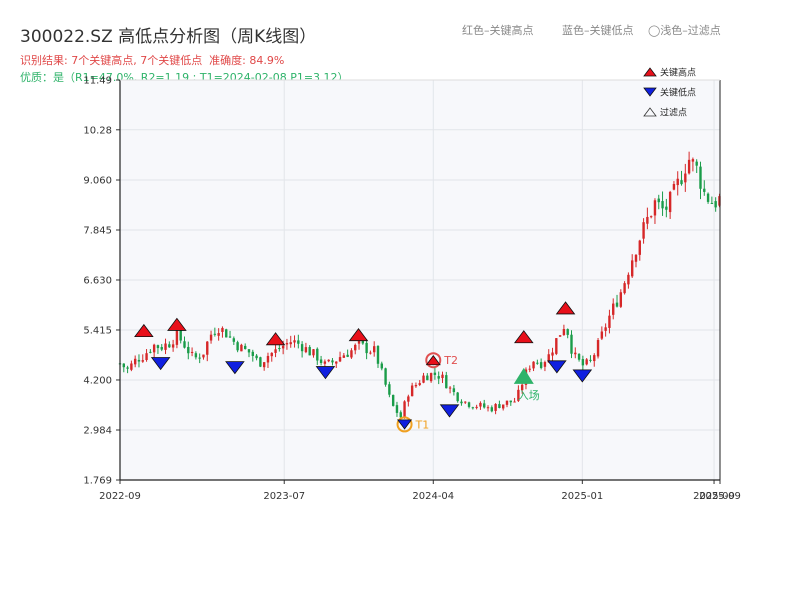  Describe the element at coordinates (284, 496) in the screenshot. I see `x-tick-label: 2023-07` at that location.